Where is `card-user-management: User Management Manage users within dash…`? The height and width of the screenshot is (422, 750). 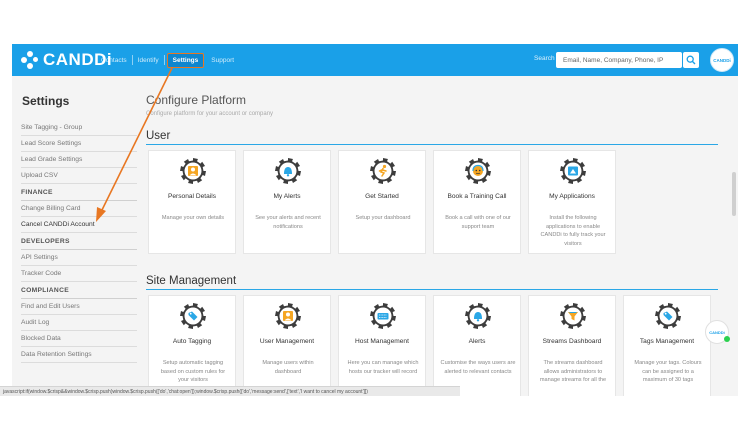
card-user-management: User Management Manage users within dash… is located at coordinates (287, 345).